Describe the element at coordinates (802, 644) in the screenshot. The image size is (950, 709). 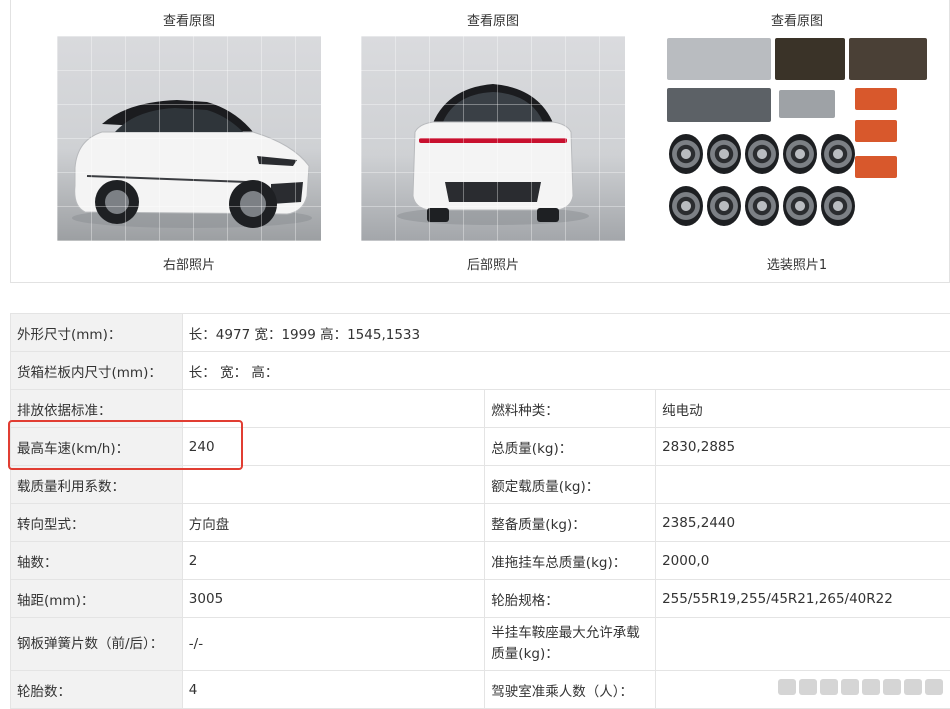
I see `spec-value-saddle-load` at that location.